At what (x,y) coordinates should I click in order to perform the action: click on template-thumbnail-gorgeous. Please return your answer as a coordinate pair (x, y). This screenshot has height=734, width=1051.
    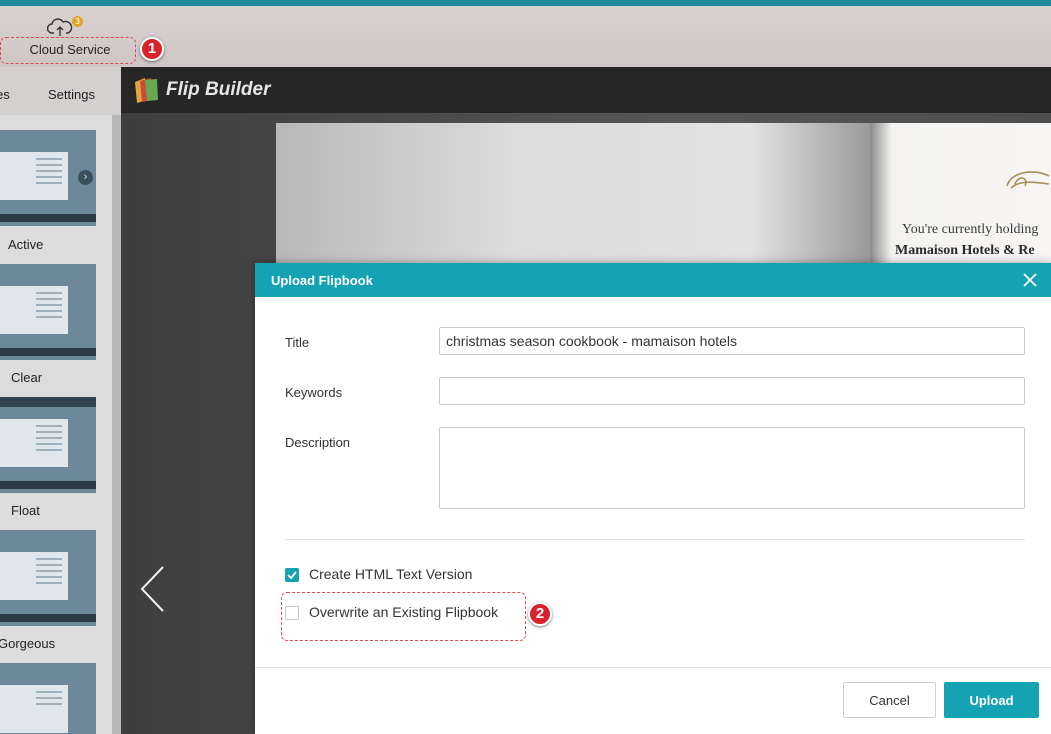
    Looking at the image, I should click on (48, 578).